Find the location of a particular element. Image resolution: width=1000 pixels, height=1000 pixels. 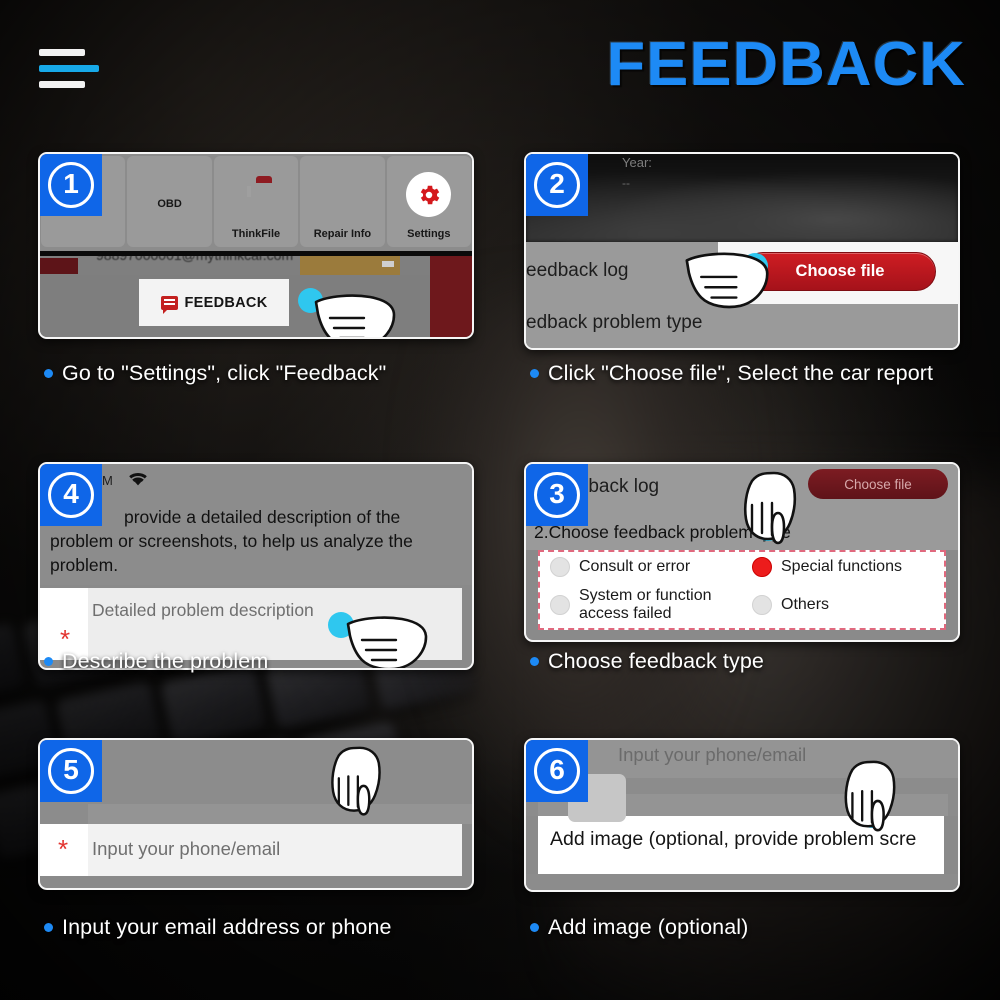

form-upper-area is located at coordinates (256, 778).